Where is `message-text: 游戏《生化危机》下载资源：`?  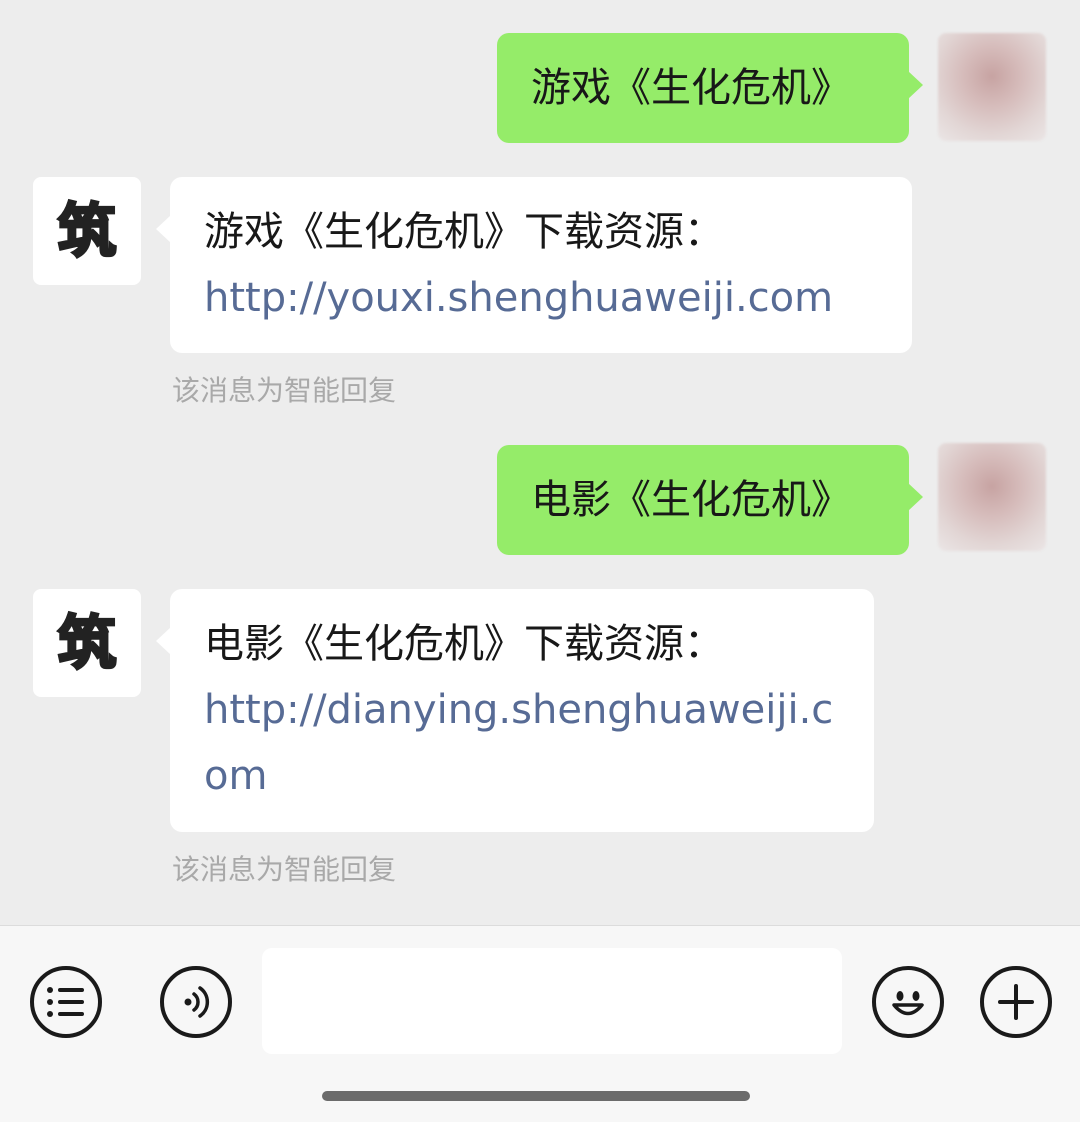
message-text: 游戏《生化危机》下载资源： is located at coordinates (464, 232).